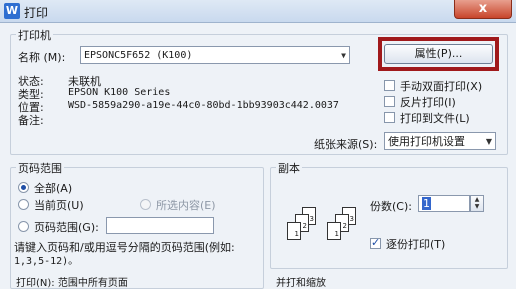  Describe the element at coordinates (66, 227) in the screenshot. I see `page-range-label: 页码范围(G):` at that location.